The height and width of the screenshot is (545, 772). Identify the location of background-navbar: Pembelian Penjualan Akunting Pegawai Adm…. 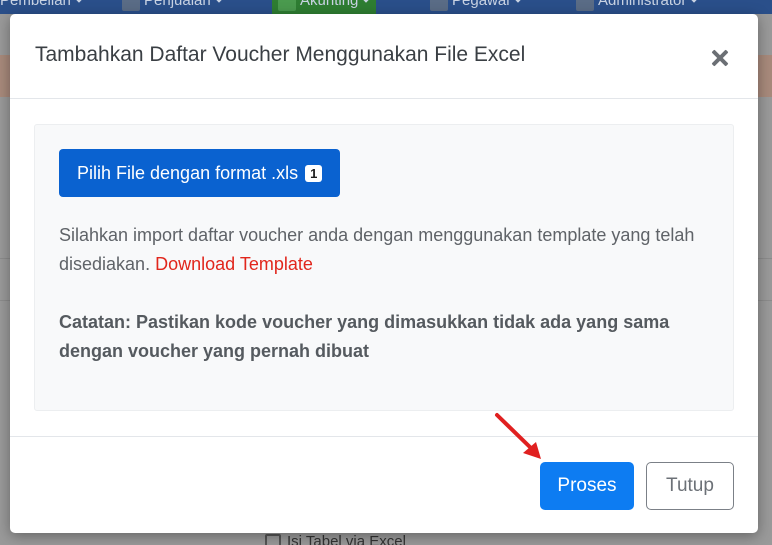
(386, 7).